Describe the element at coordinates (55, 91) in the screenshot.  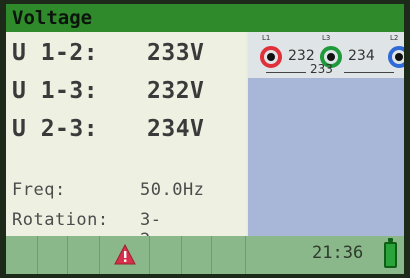
I see `reading-label: U 1-3:` at that location.